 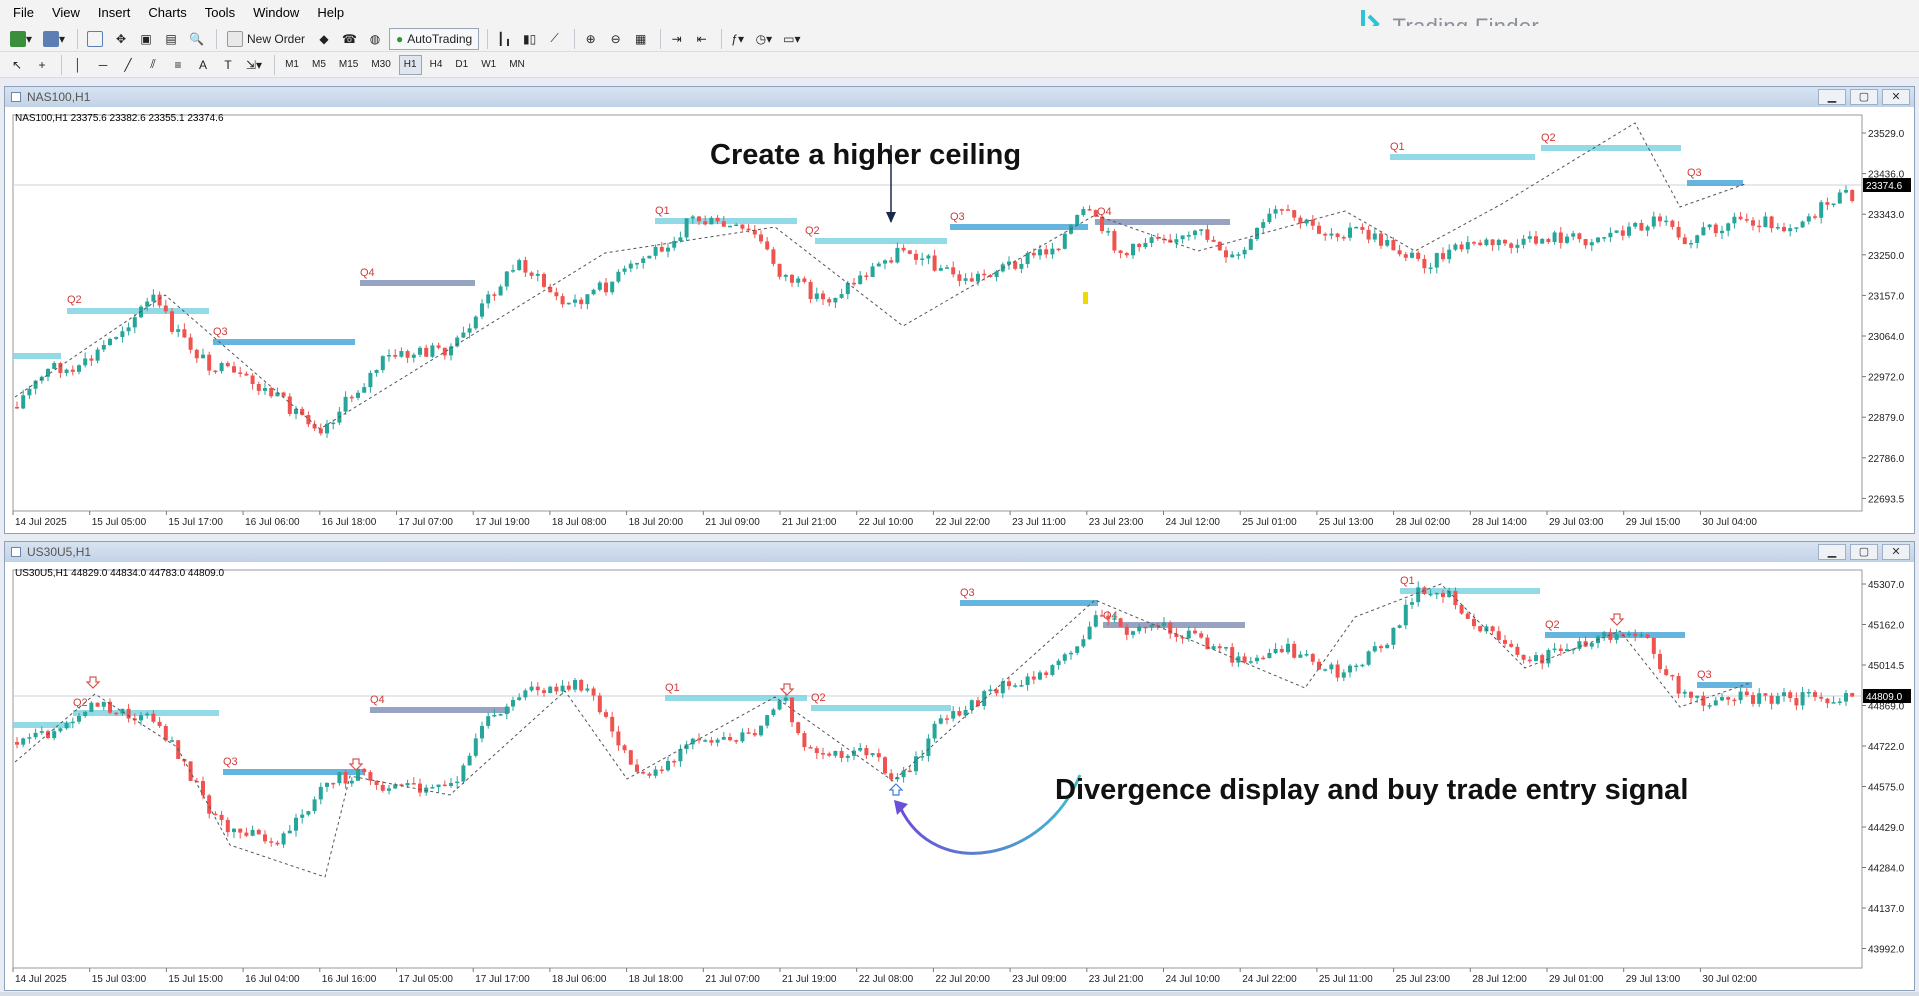 What do you see at coordinates (530, 39) in the screenshot?
I see `candlestick-icon: ▮▯` at bounding box center [530, 39].